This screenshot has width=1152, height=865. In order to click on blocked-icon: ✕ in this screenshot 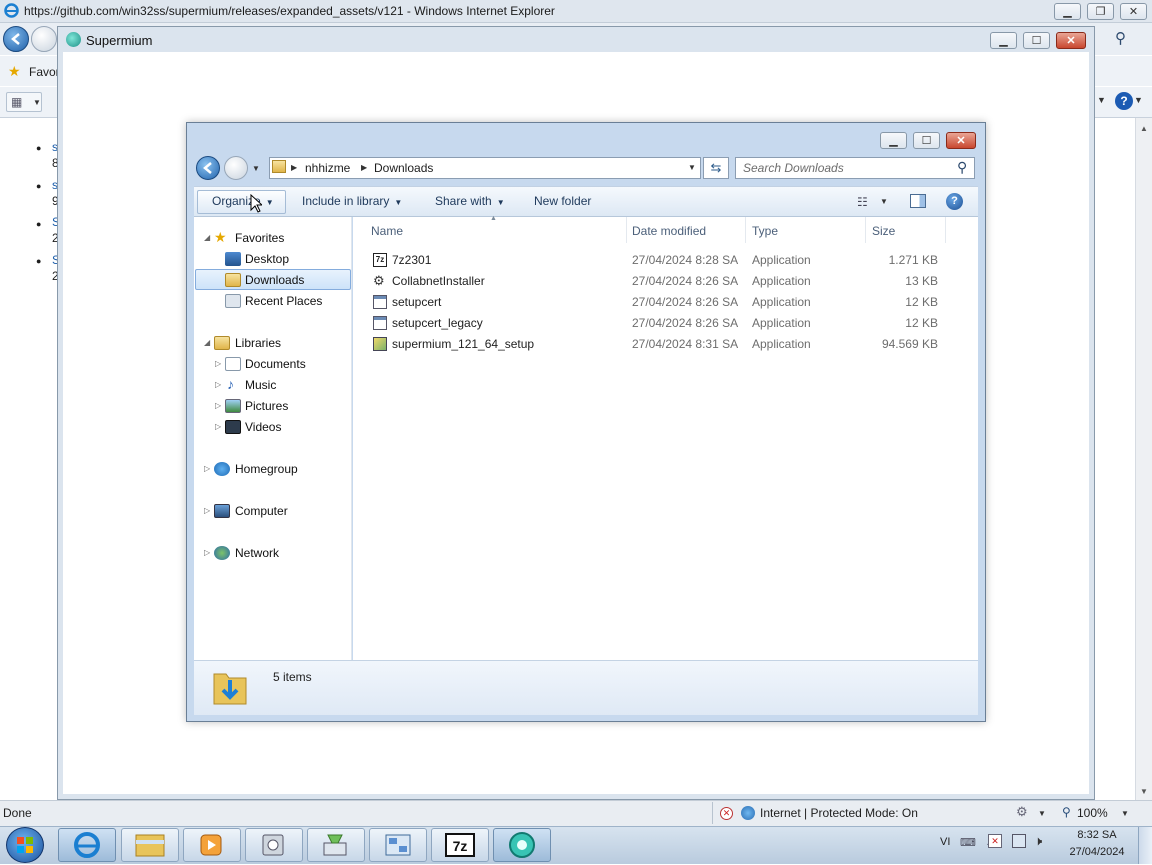, I will do `click(726, 813)`.